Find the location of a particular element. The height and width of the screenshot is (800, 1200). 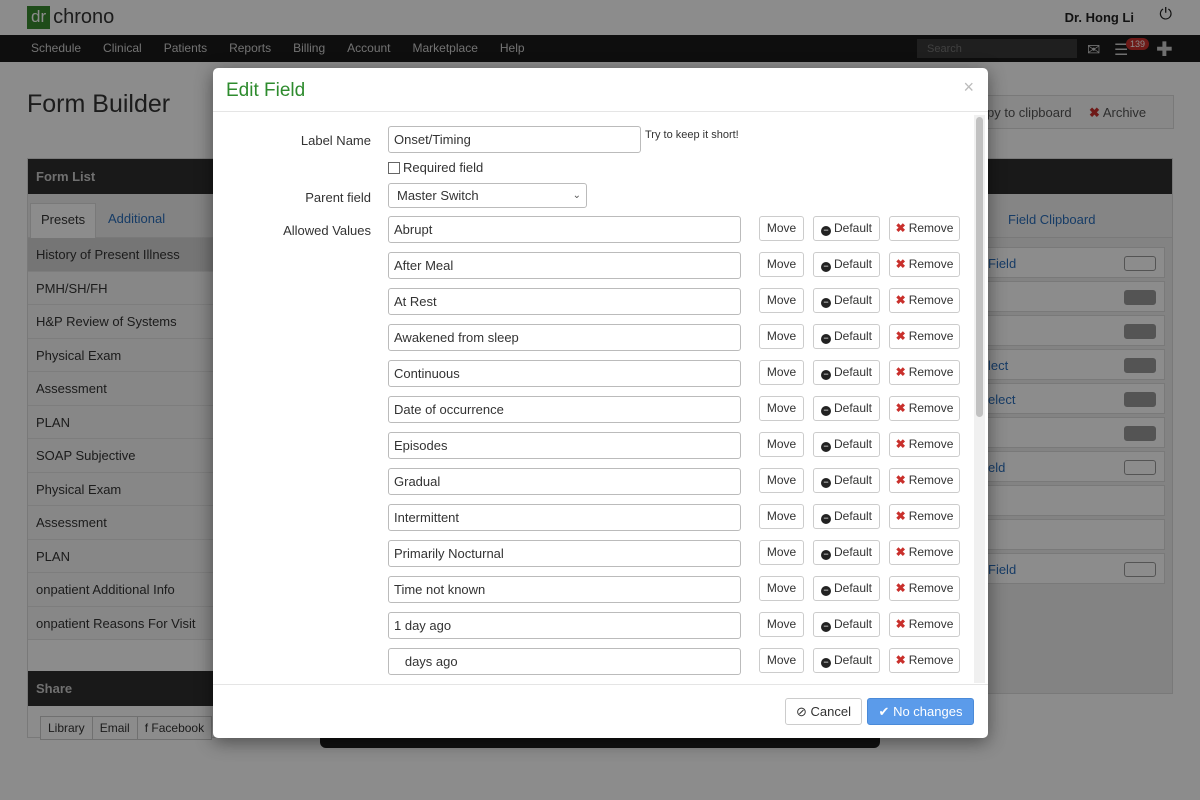

allowed-value-row: Continuous Move − Default ✖ Remove is located at coordinates (593, 373).